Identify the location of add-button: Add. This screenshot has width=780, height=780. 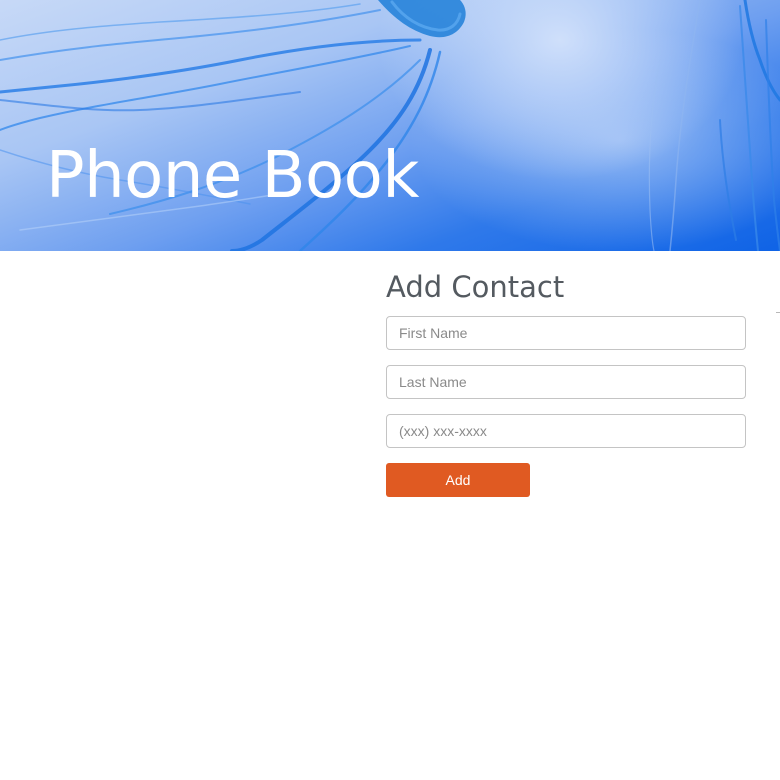
(458, 480).